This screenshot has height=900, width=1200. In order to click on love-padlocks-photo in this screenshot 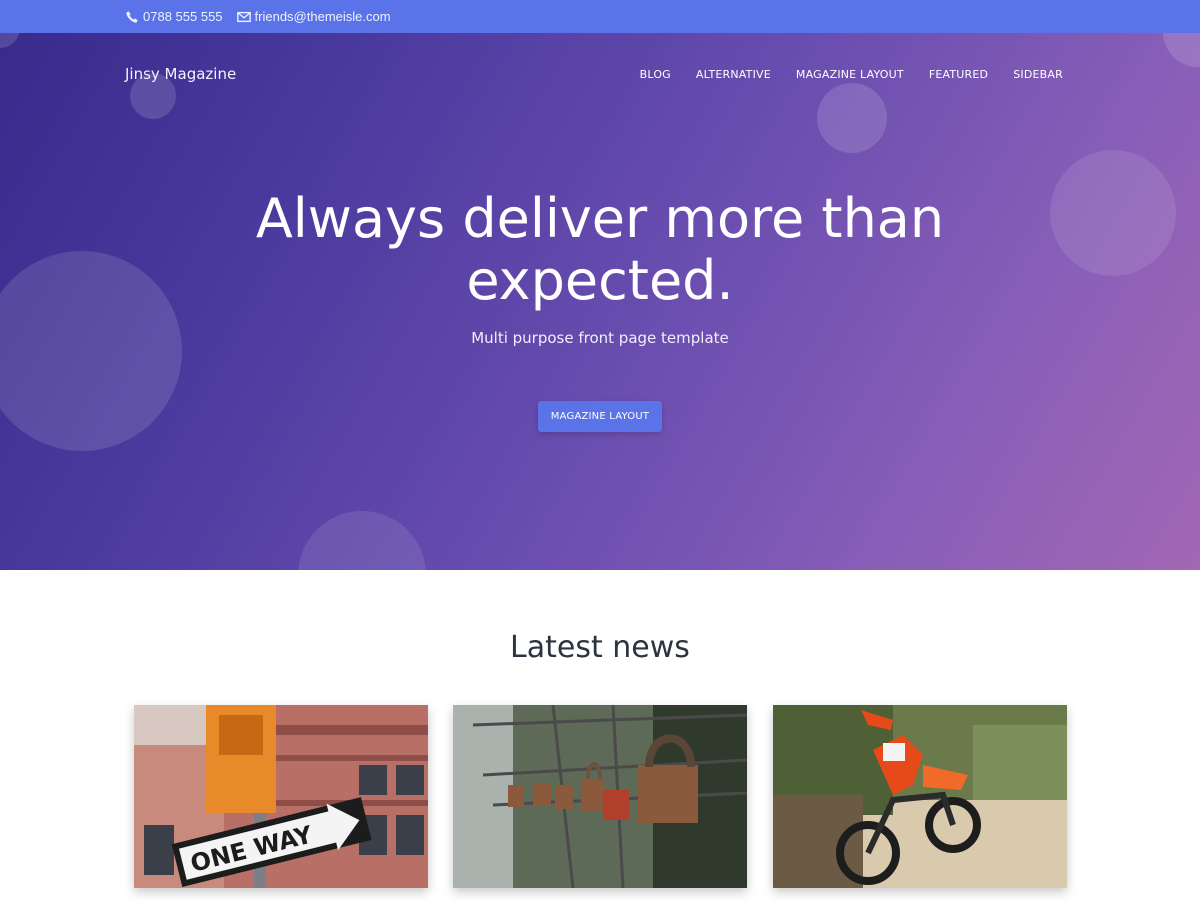, I will do `click(600, 796)`.